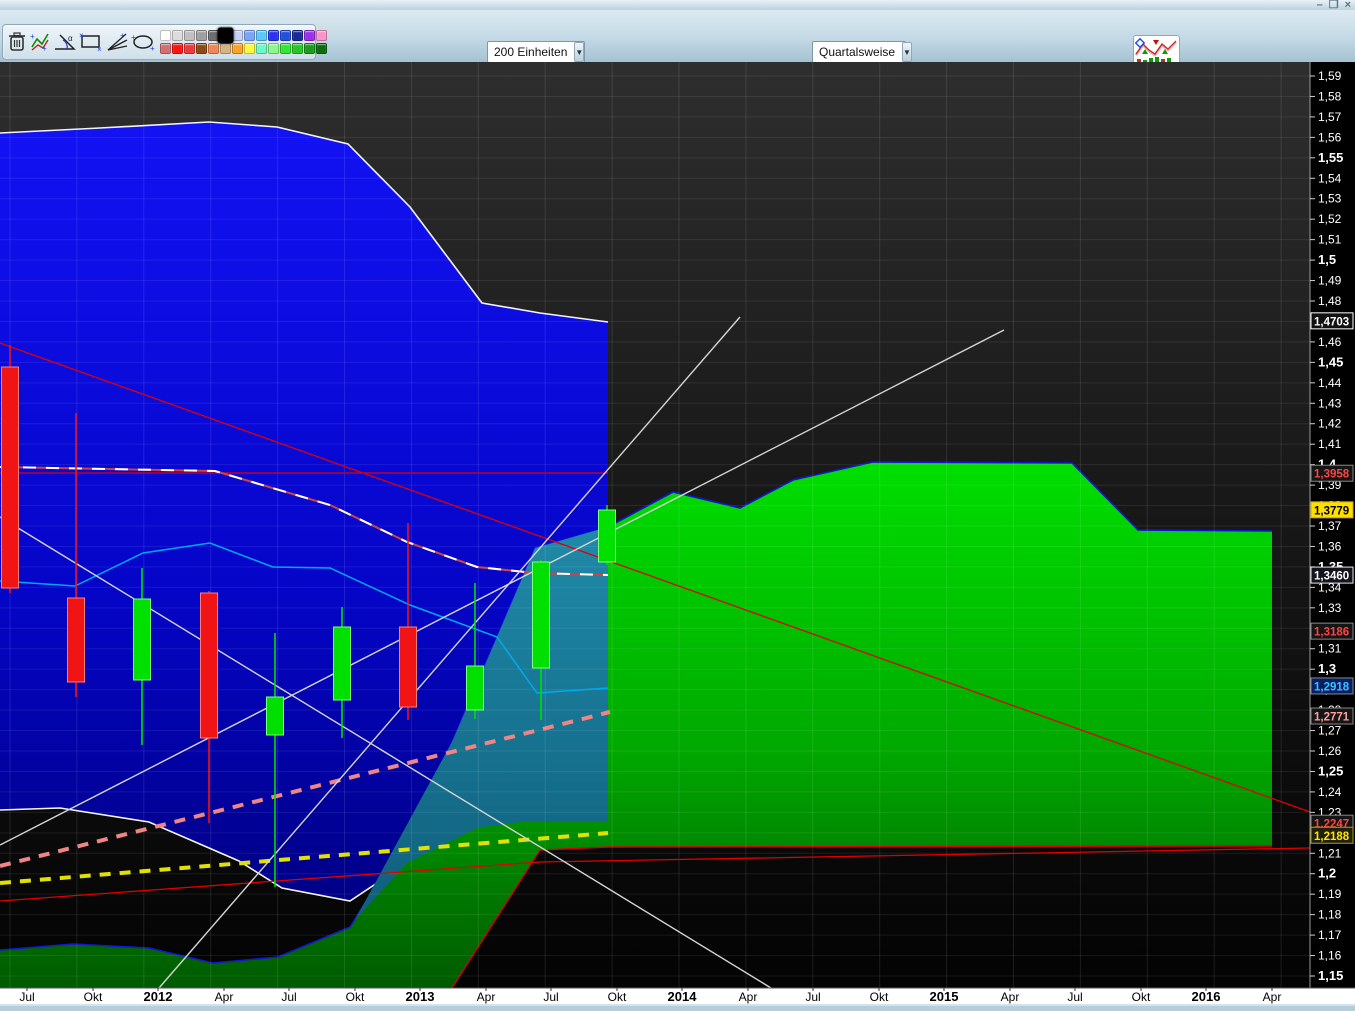 The height and width of the screenshot is (1011, 1355). Describe the element at coordinates (1348, 5) in the screenshot. I see `close-button: ×` at that location.